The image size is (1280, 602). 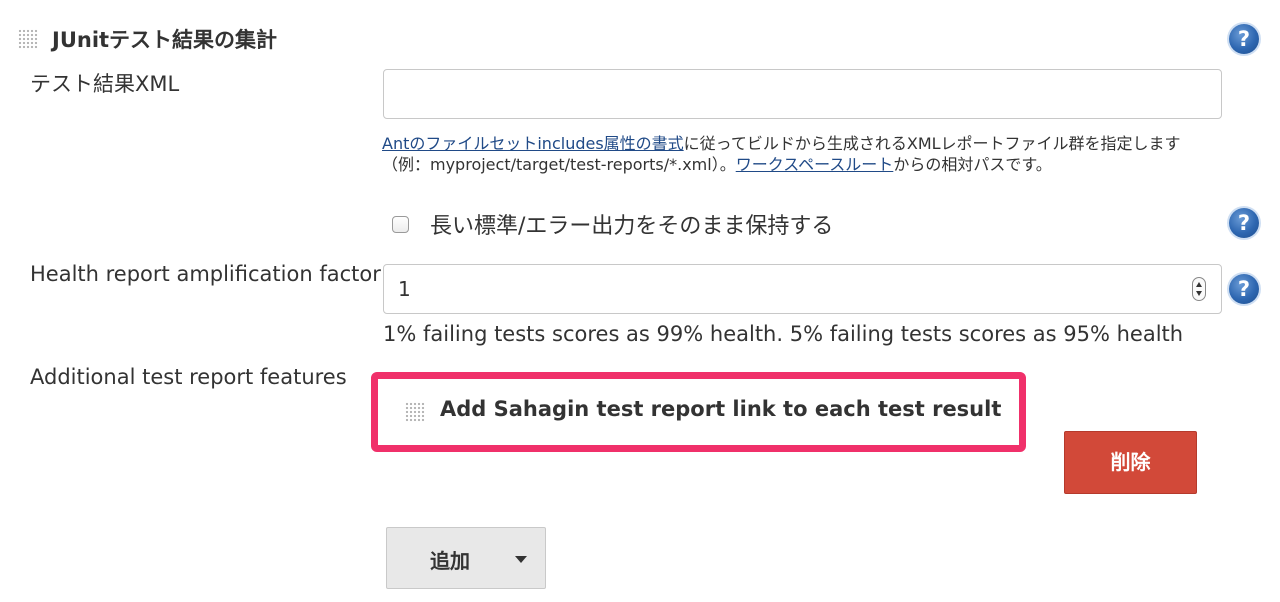 What do you see at coordinates (632, 226) in the screenshot?
I see `keep-long-output-label: 長い標準/エラー出力をそのまま保持する` at bounding box center [632, 226].